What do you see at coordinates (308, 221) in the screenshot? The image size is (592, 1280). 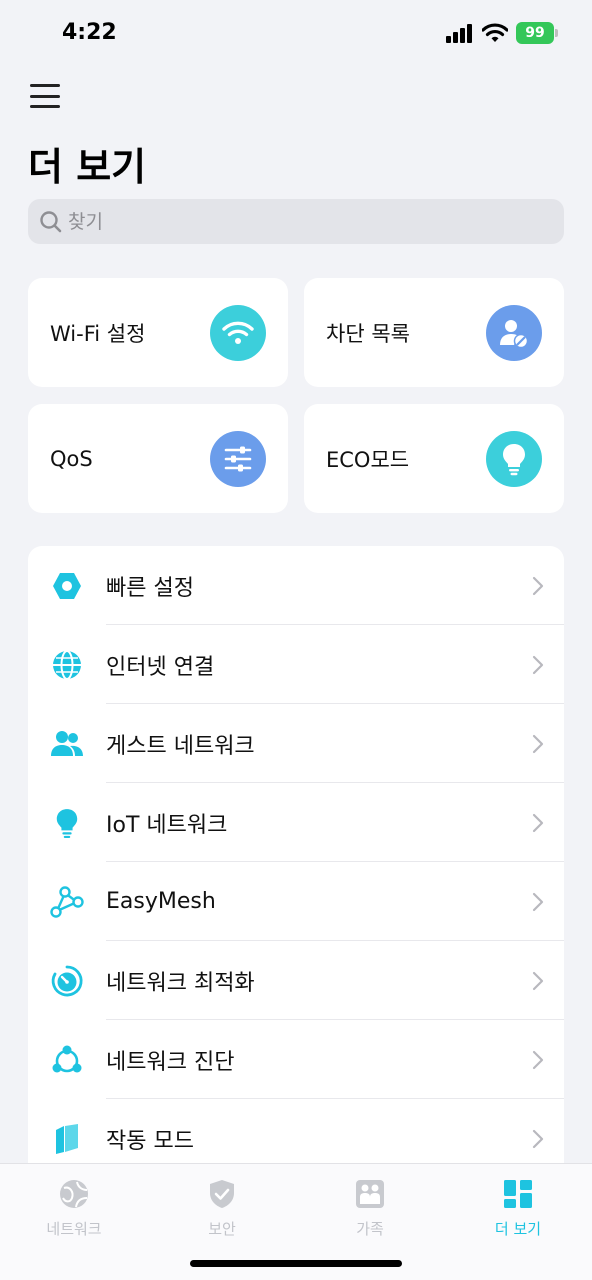 I see `search-input` at bounding box center [308, 221].